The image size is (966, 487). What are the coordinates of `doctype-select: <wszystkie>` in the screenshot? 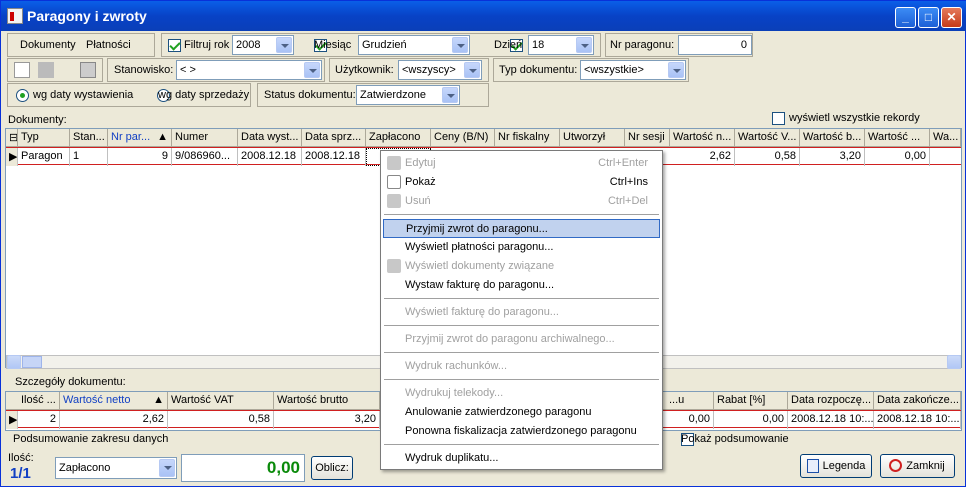 It's located at (633, 70).